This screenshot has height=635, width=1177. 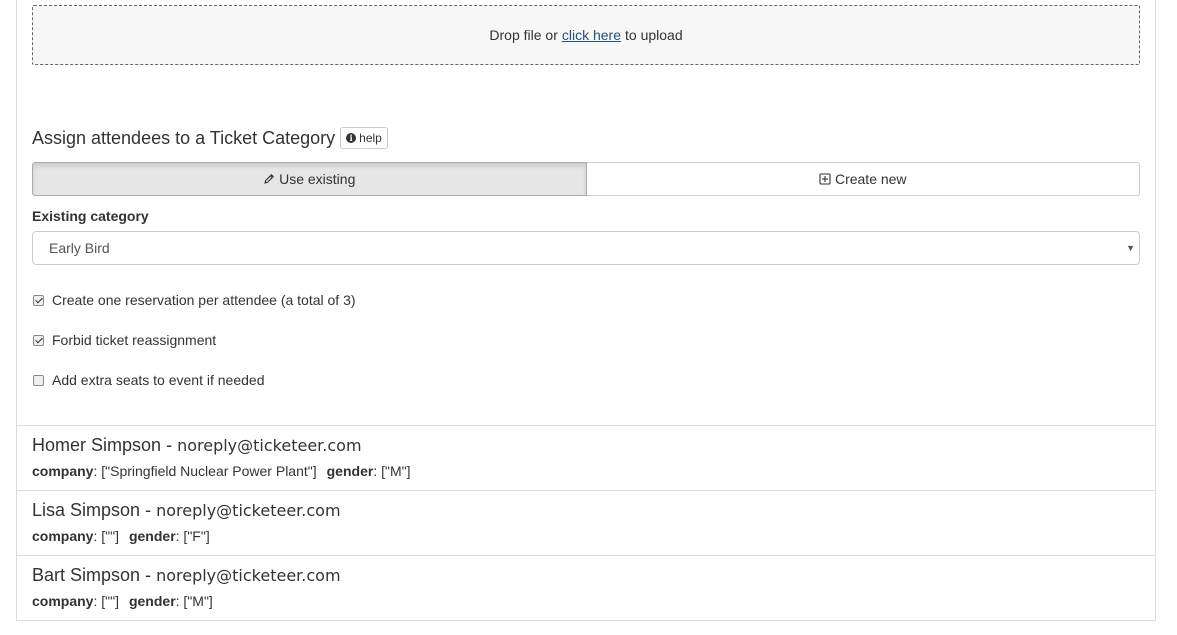 I want to click on use-existing-label: Use existing, so click(x=317, y=179).